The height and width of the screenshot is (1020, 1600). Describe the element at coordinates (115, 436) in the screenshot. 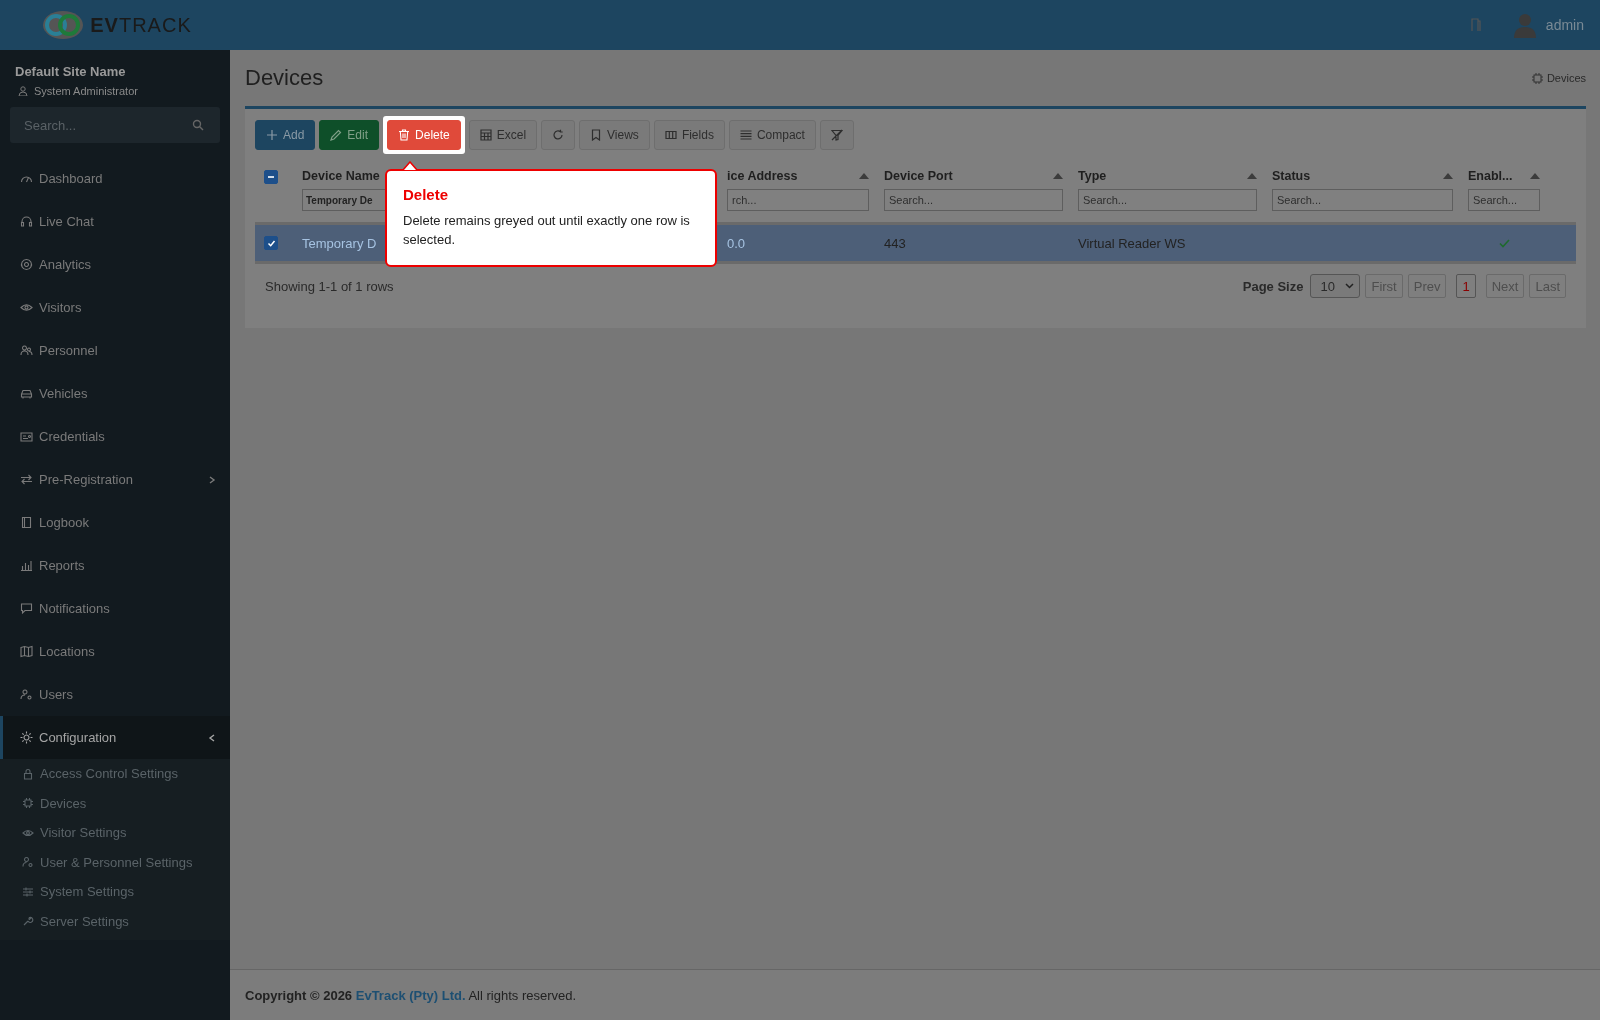

I see `sidebar-item: Credentials` at that location.